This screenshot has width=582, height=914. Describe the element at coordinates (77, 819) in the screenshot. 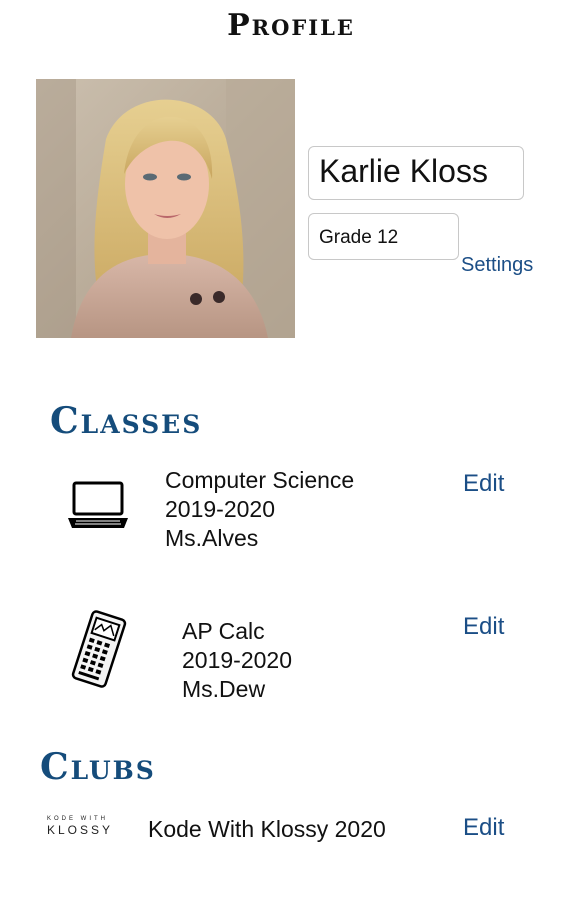

I see `logo-text-top: KODE WITH` at that location.